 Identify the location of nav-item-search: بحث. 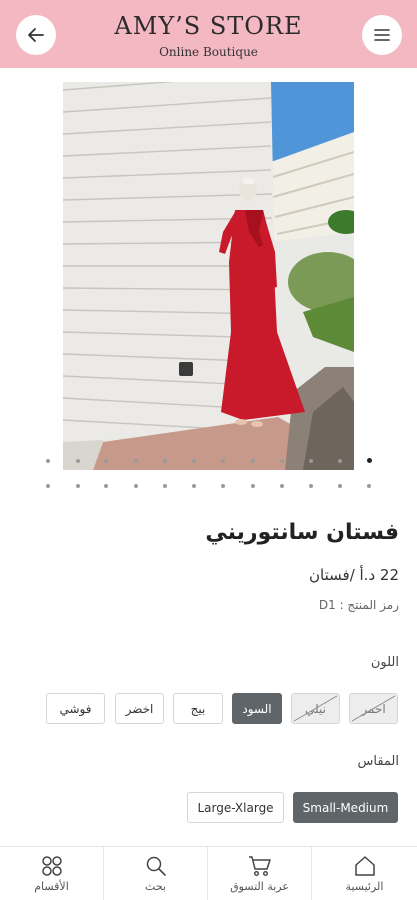
(156, 873).